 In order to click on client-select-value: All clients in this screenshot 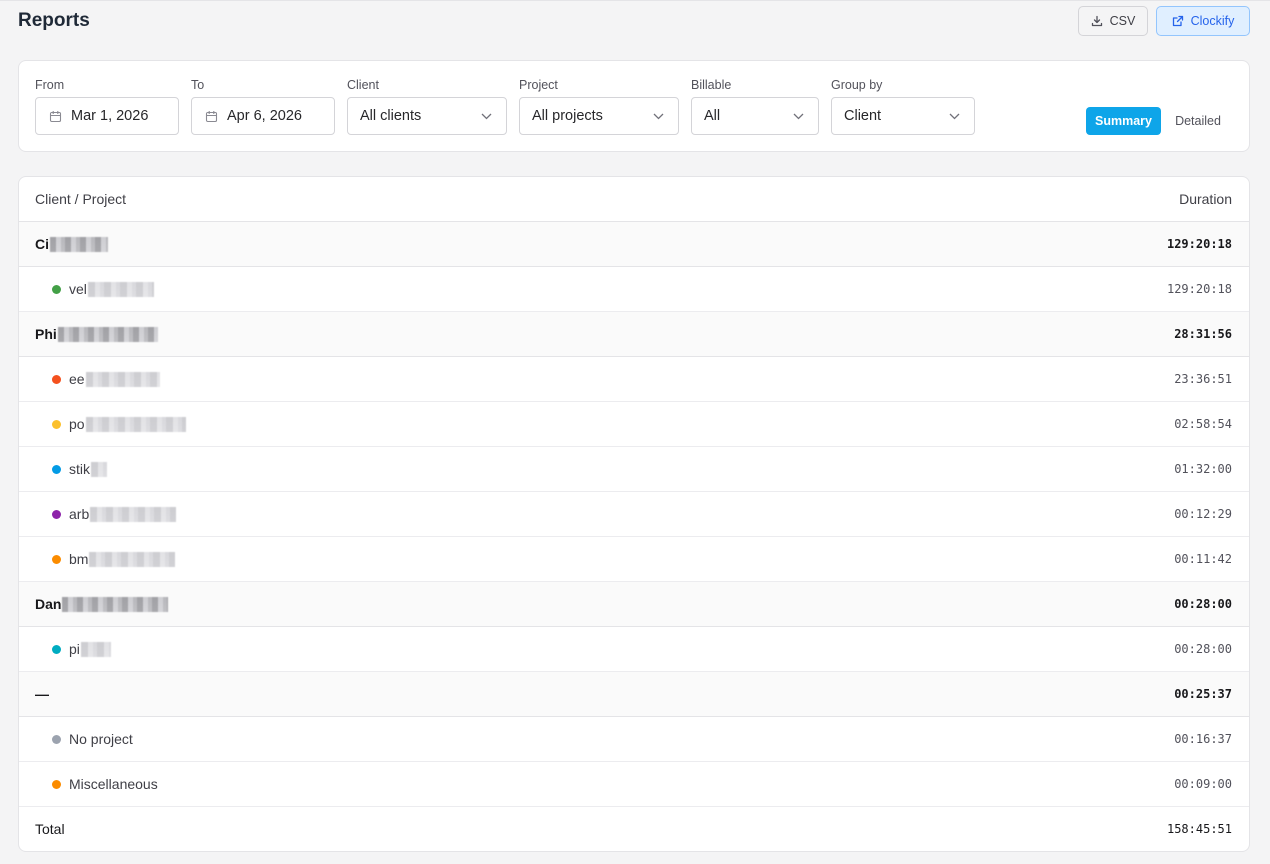, I will do `click(391, 116)`.